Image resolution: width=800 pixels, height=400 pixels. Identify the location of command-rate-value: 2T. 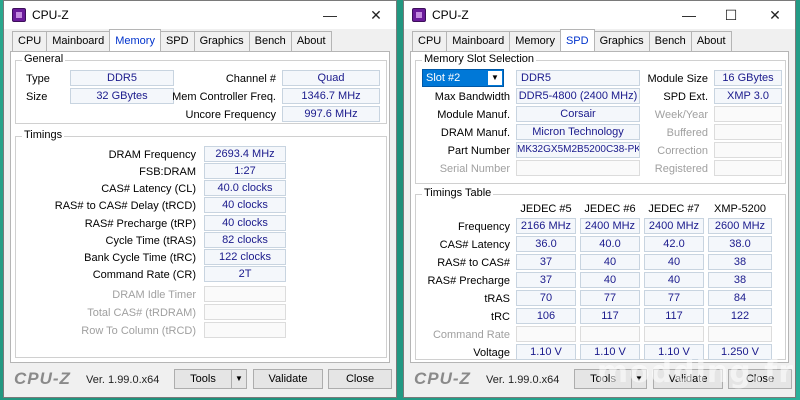
(245, 274).